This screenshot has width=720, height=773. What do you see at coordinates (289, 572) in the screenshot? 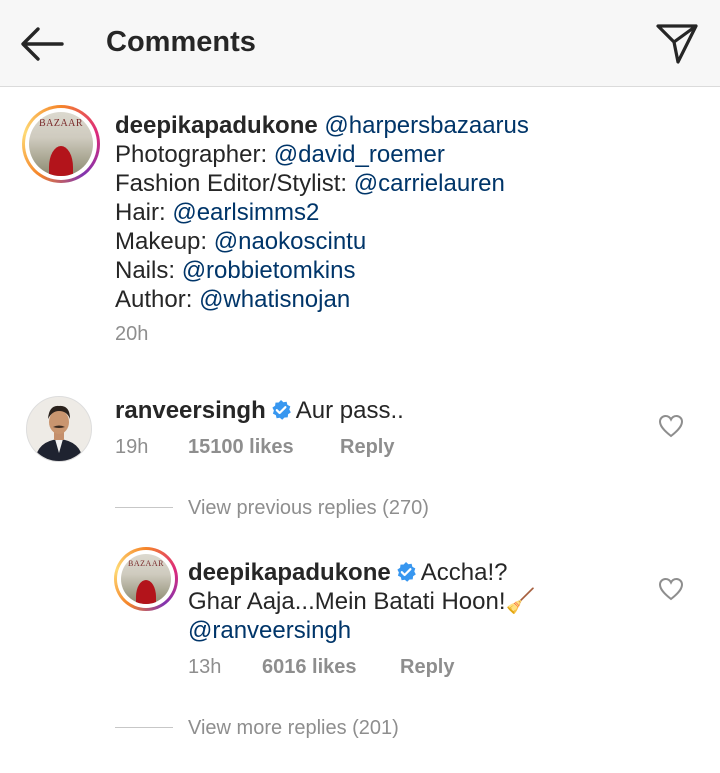
I see `reply-username: deepikapadukone` at bounding box center [289, 572].